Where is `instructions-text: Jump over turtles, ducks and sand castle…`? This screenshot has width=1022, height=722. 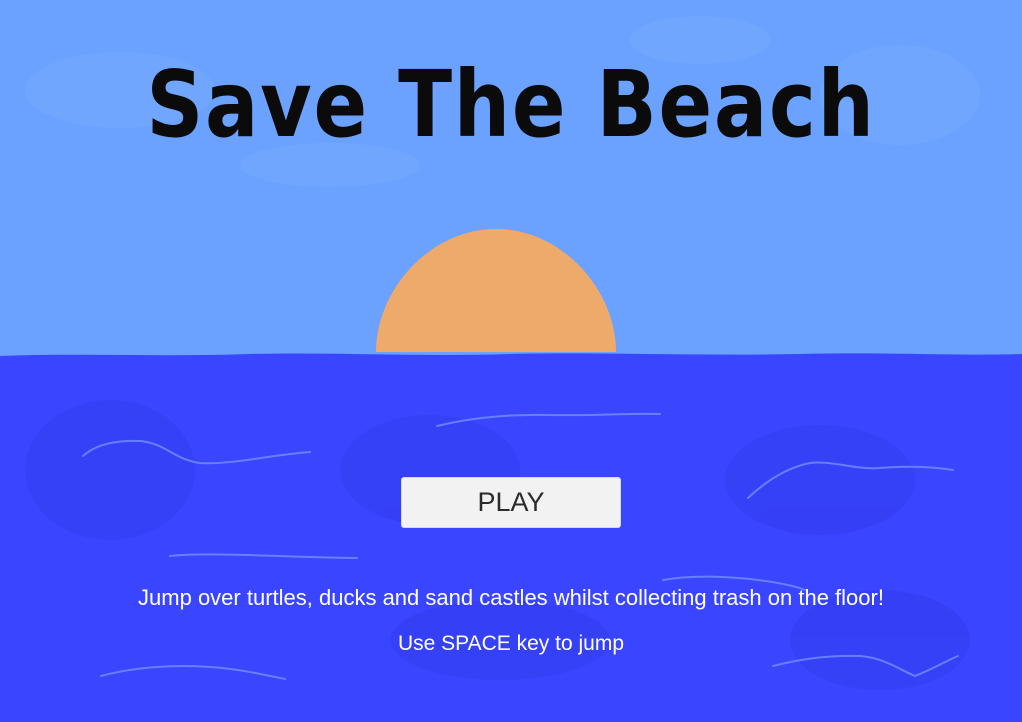 instructions-text: Jump over turtles, ducks and sand castle… is located at coordinates (511, 597).